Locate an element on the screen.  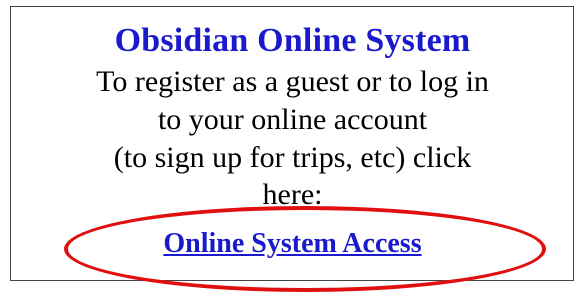
online-system-access-link: Online System Access is located at coordinates (292, 244).